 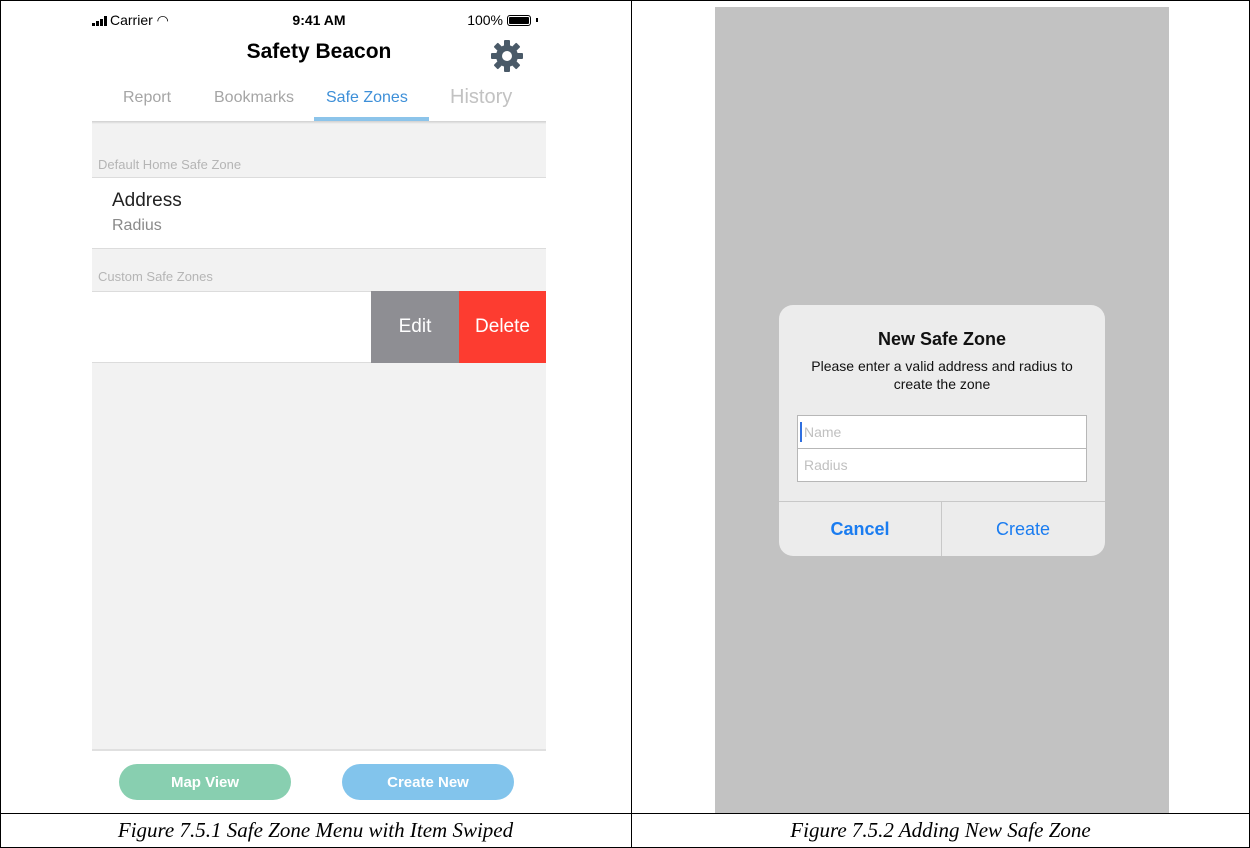 What do you see at coordinates (428, 782) in the screenshot?
I see `create-new-button: Create New` at bounding box center [428, 782].